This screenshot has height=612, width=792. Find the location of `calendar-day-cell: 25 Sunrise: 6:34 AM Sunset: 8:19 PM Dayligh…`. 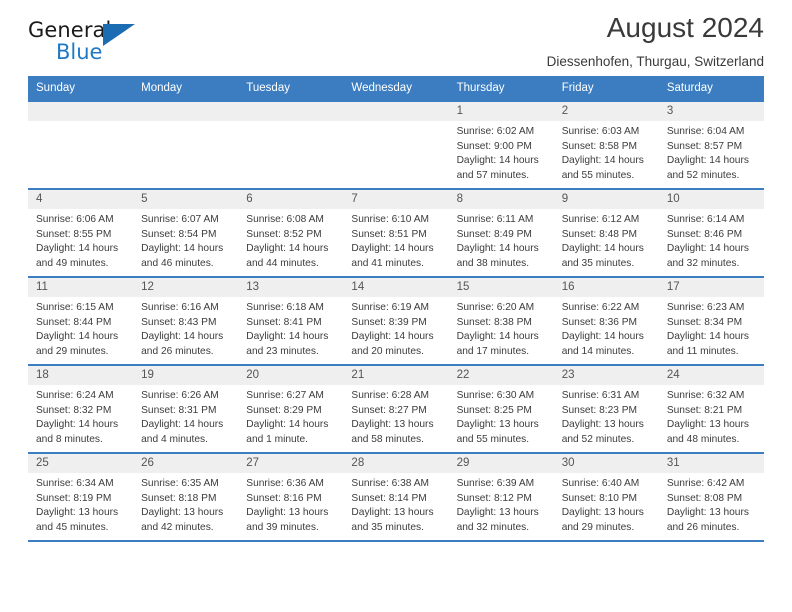

calendar-day-cell: 25 Sunrise: 6:34 AM Sunset: 8:19 PM Dayligh… is located at coordinates (81, 497).